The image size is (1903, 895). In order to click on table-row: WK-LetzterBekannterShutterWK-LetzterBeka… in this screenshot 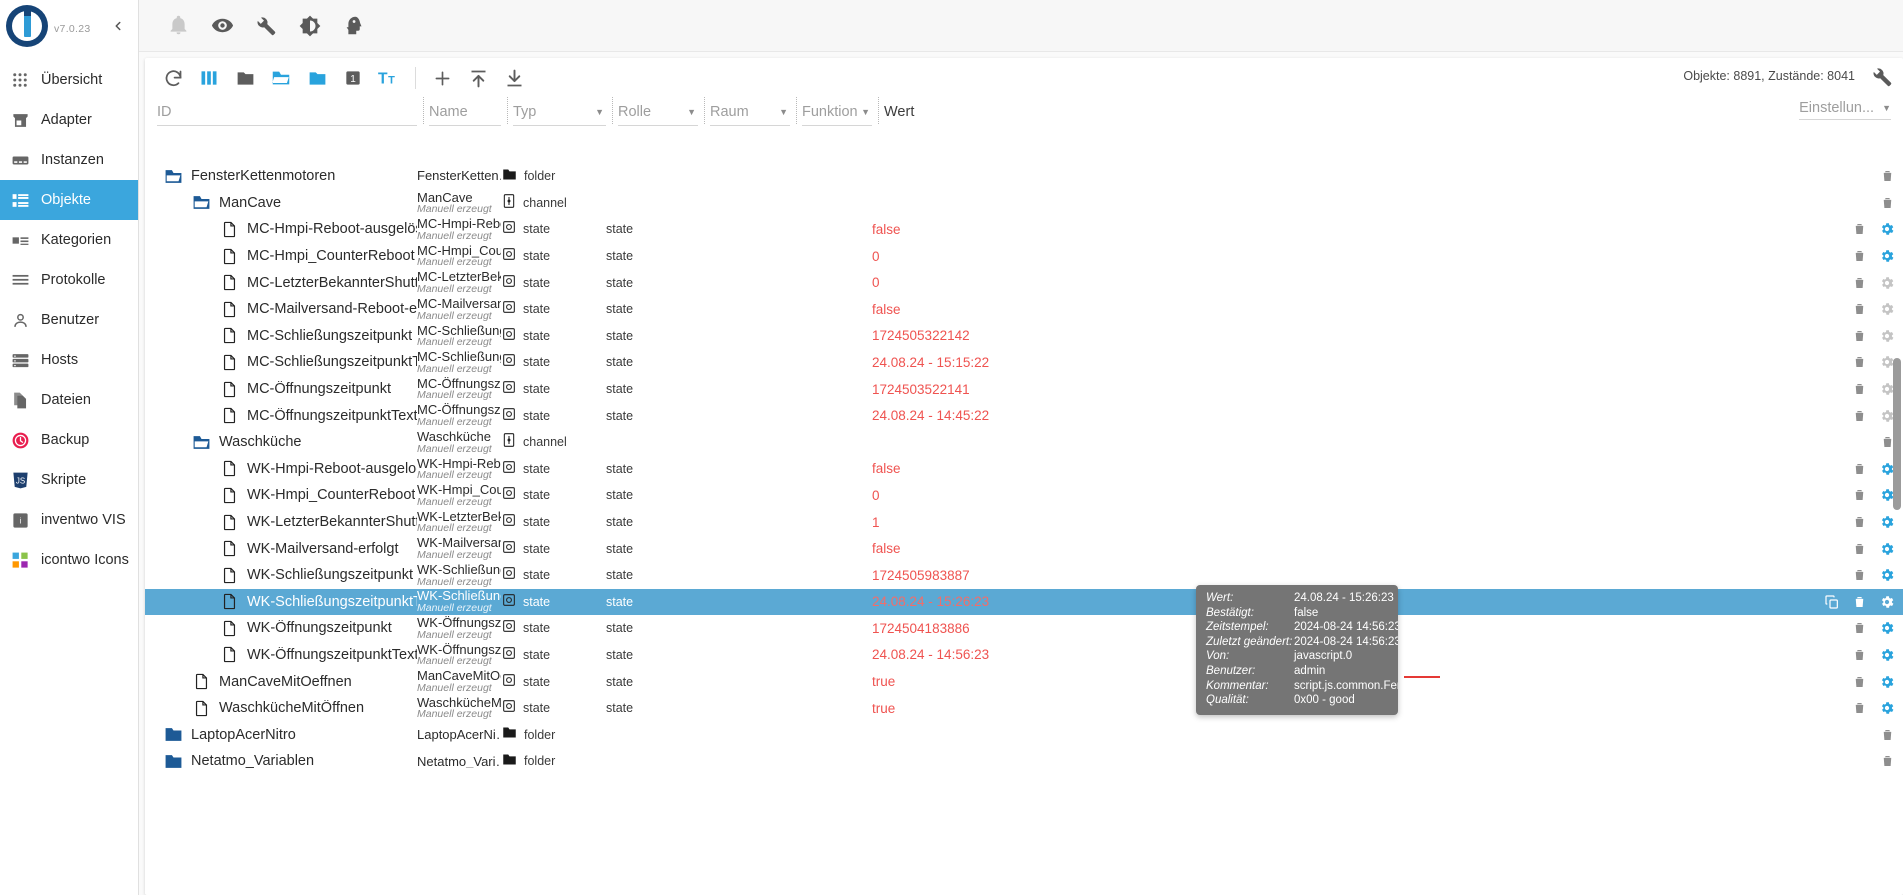, I will do `click(1024, 522)`.